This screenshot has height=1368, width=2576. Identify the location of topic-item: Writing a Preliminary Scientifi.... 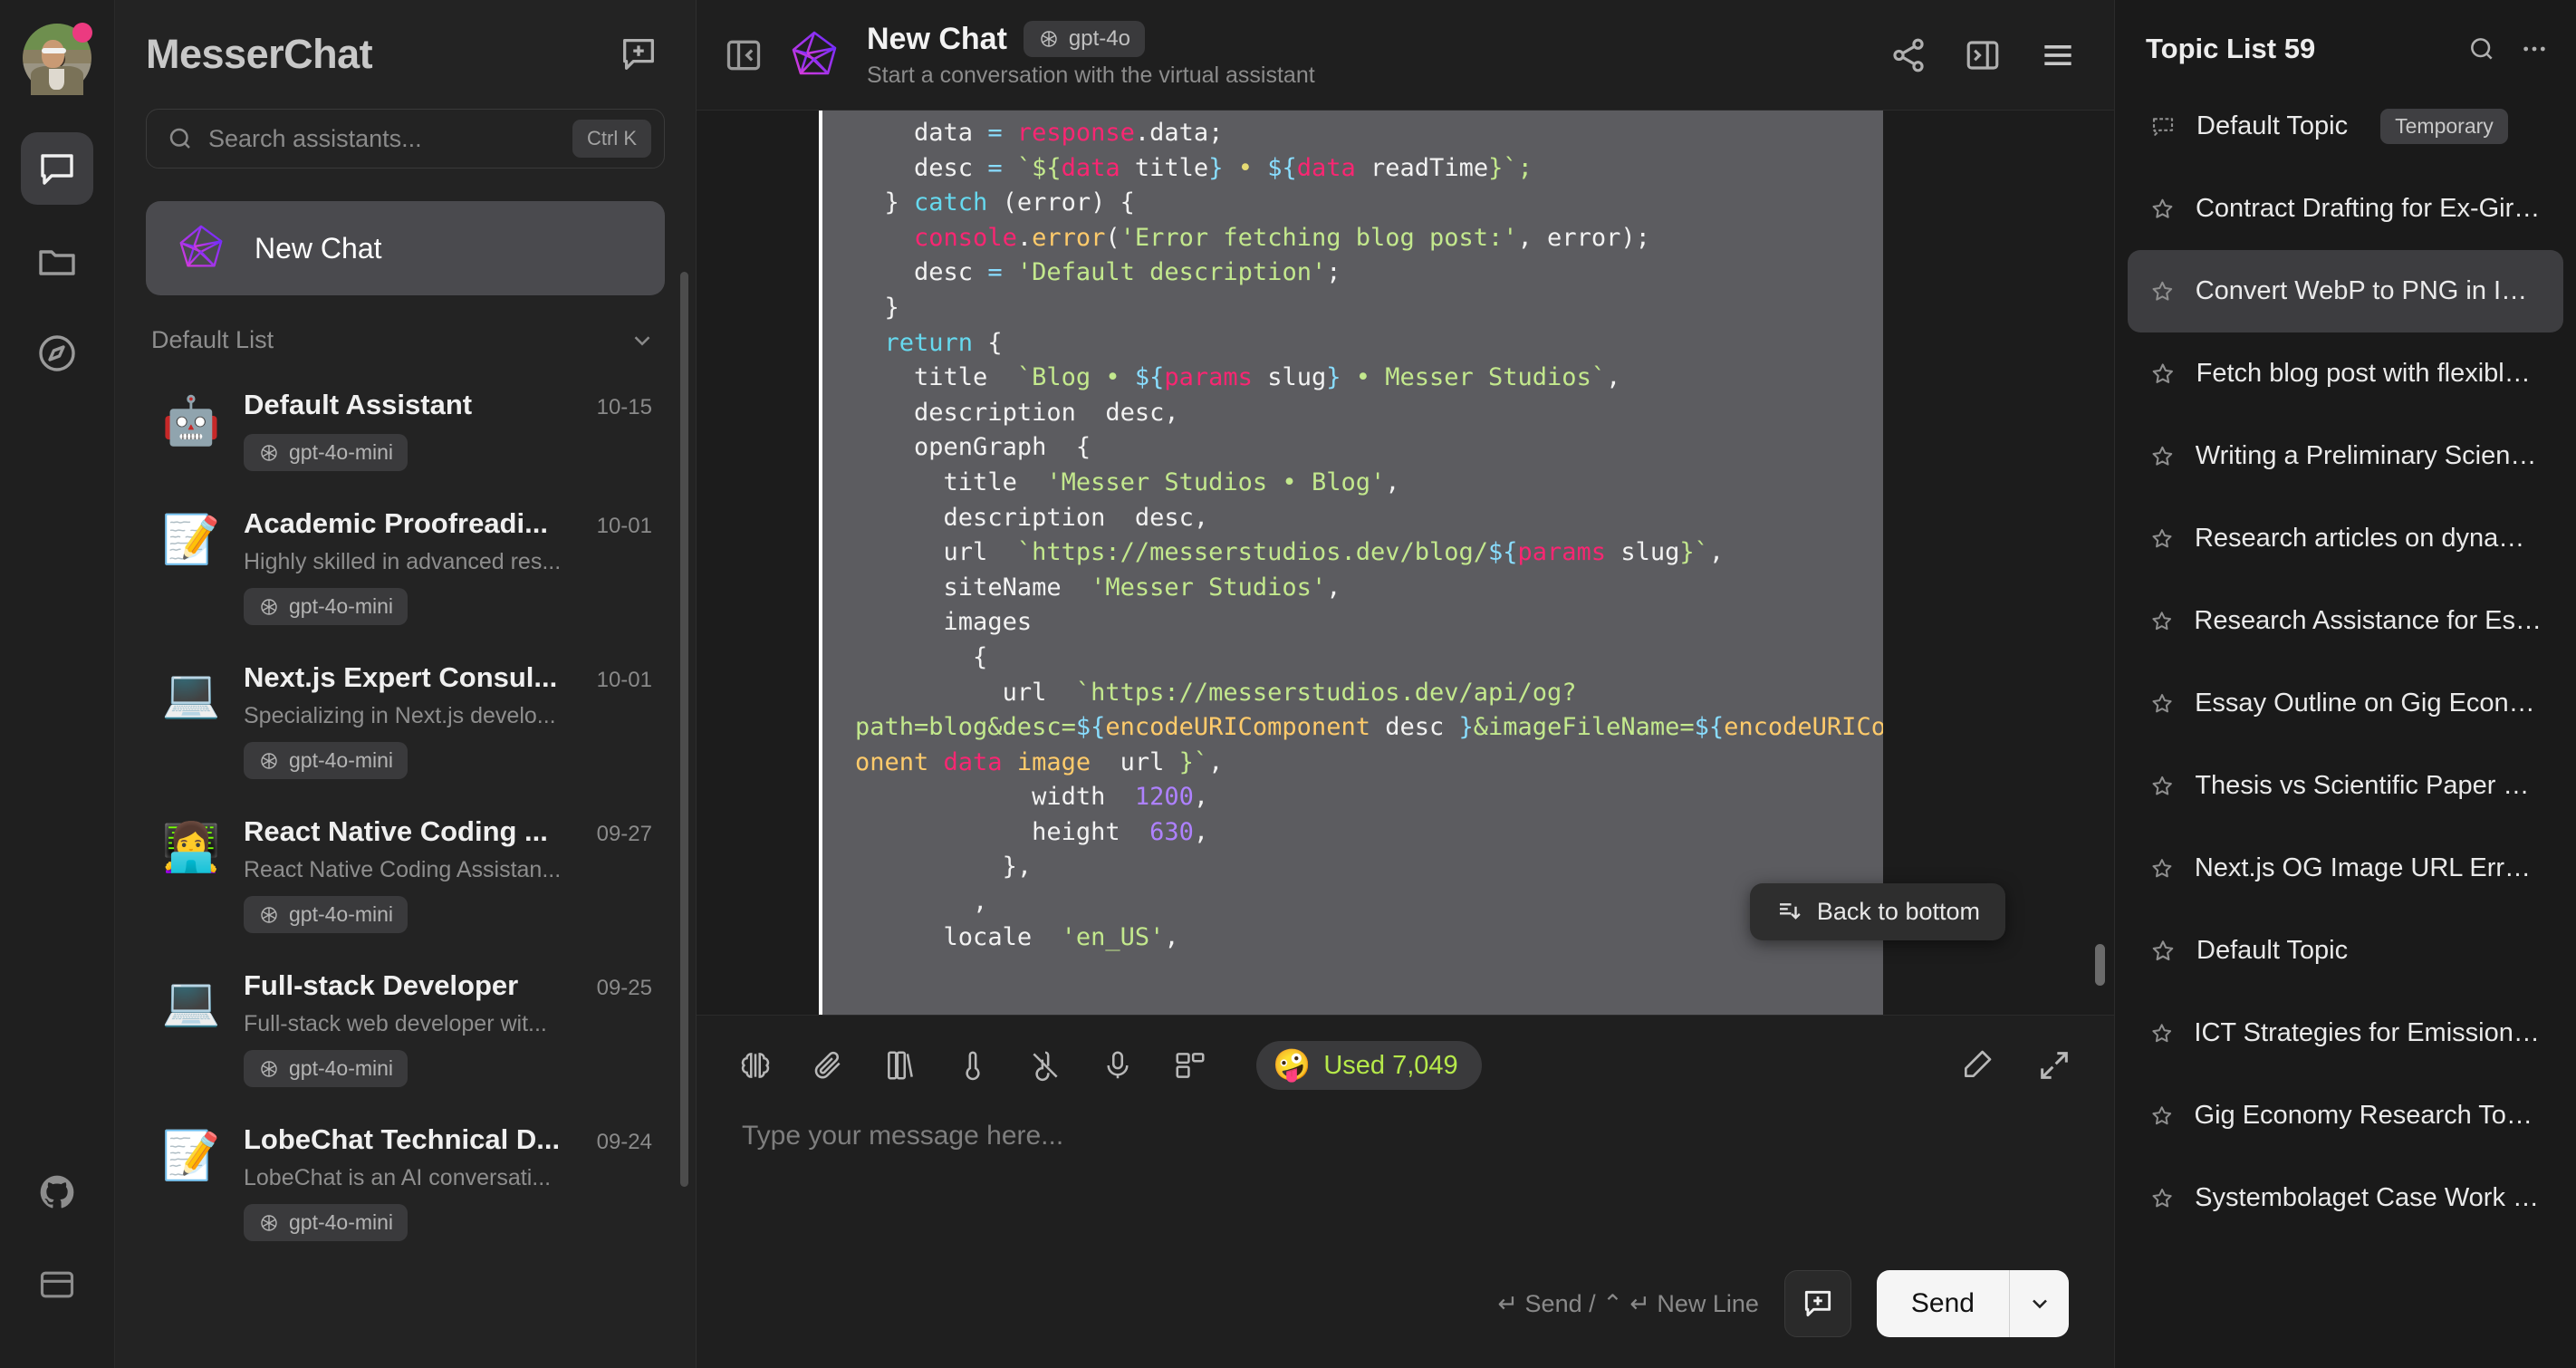
(2345, 456).